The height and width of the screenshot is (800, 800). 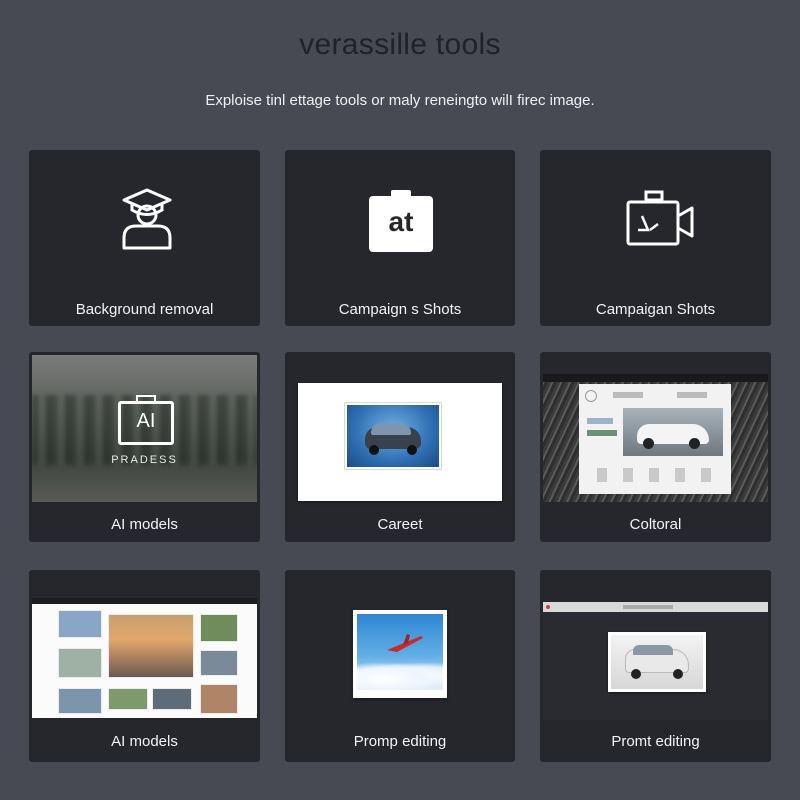 I want to click on tool-card-promp-editing: Promp editing, so click(x=400, y=666).